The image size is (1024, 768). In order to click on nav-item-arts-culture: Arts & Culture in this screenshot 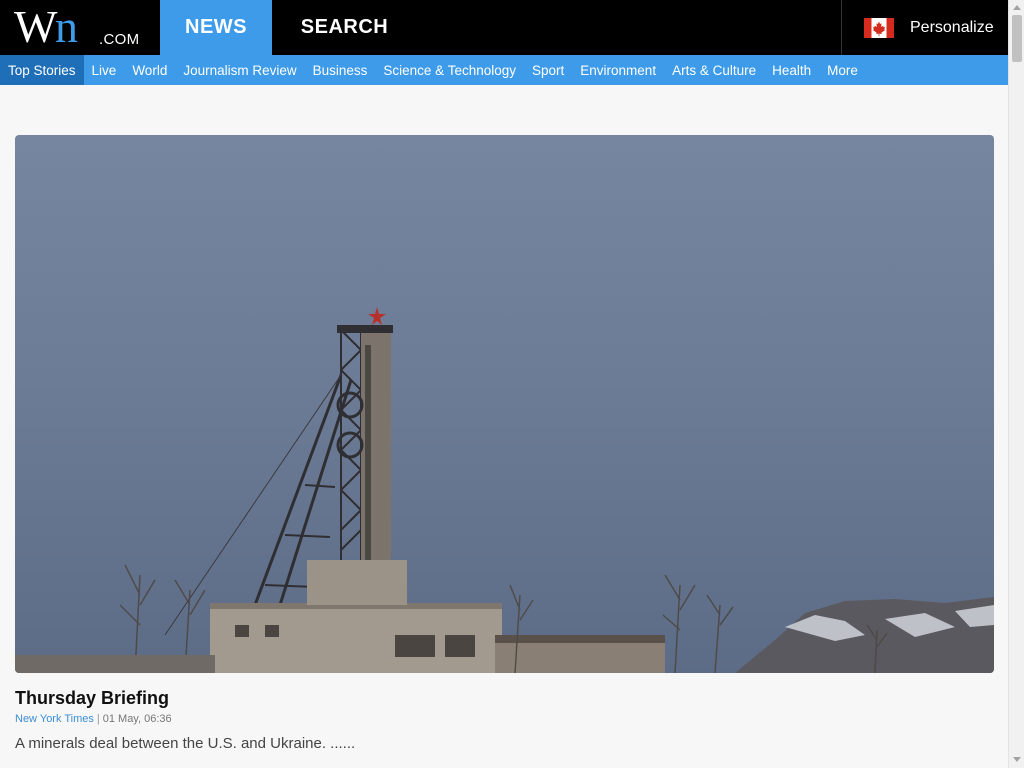, I will do `click(714, 70)`.